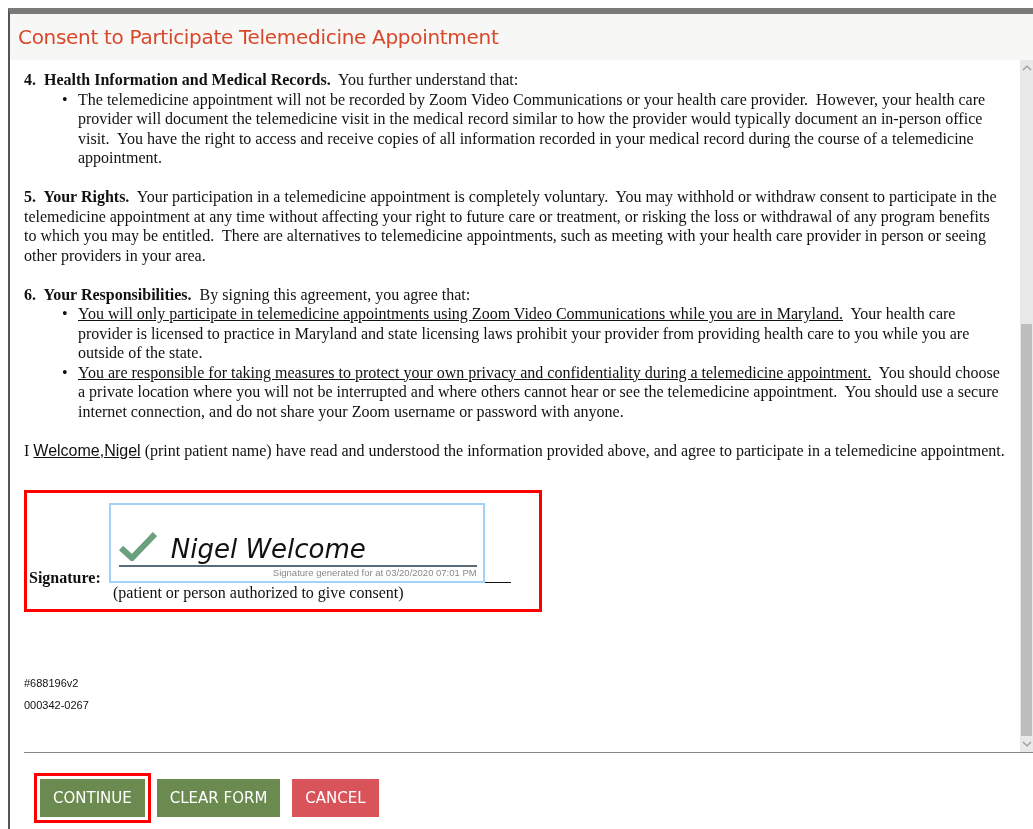 This screenshot has height=829, width=1033. I want to click on bullet-item: You are responsible for taking measures to protect your own privacy and confidentiality during a telemedicine appointment. You should choose a private location where you will not be interrupted and where others cannot hear or see the telemedicine appointment. You should use a secure internet connection, and do not share your Zoom username or password with anyone., so click(539, 391).